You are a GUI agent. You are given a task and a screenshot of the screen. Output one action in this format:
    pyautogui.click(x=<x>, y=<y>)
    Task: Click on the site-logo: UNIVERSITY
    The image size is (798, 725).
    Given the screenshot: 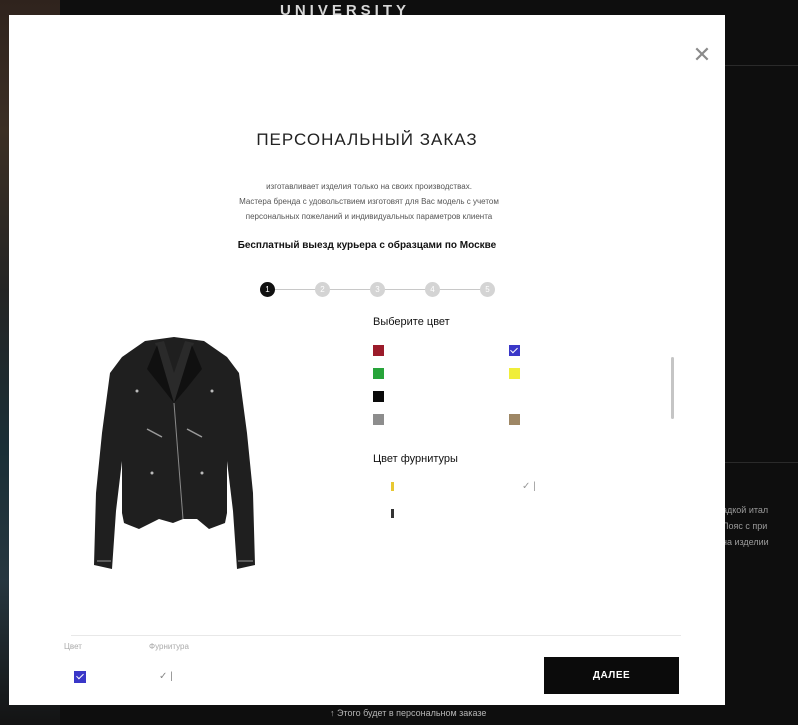 What is the action you would take?
    pyautogui.click(x=345, y=10)
    